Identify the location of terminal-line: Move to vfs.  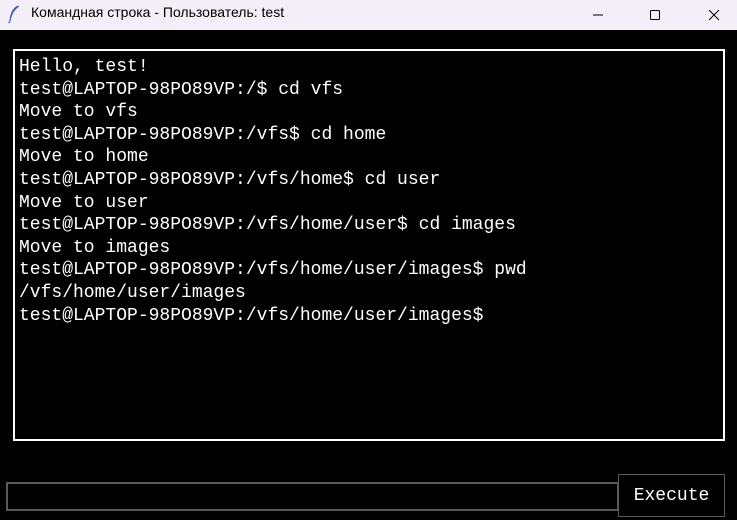
(78, 112).